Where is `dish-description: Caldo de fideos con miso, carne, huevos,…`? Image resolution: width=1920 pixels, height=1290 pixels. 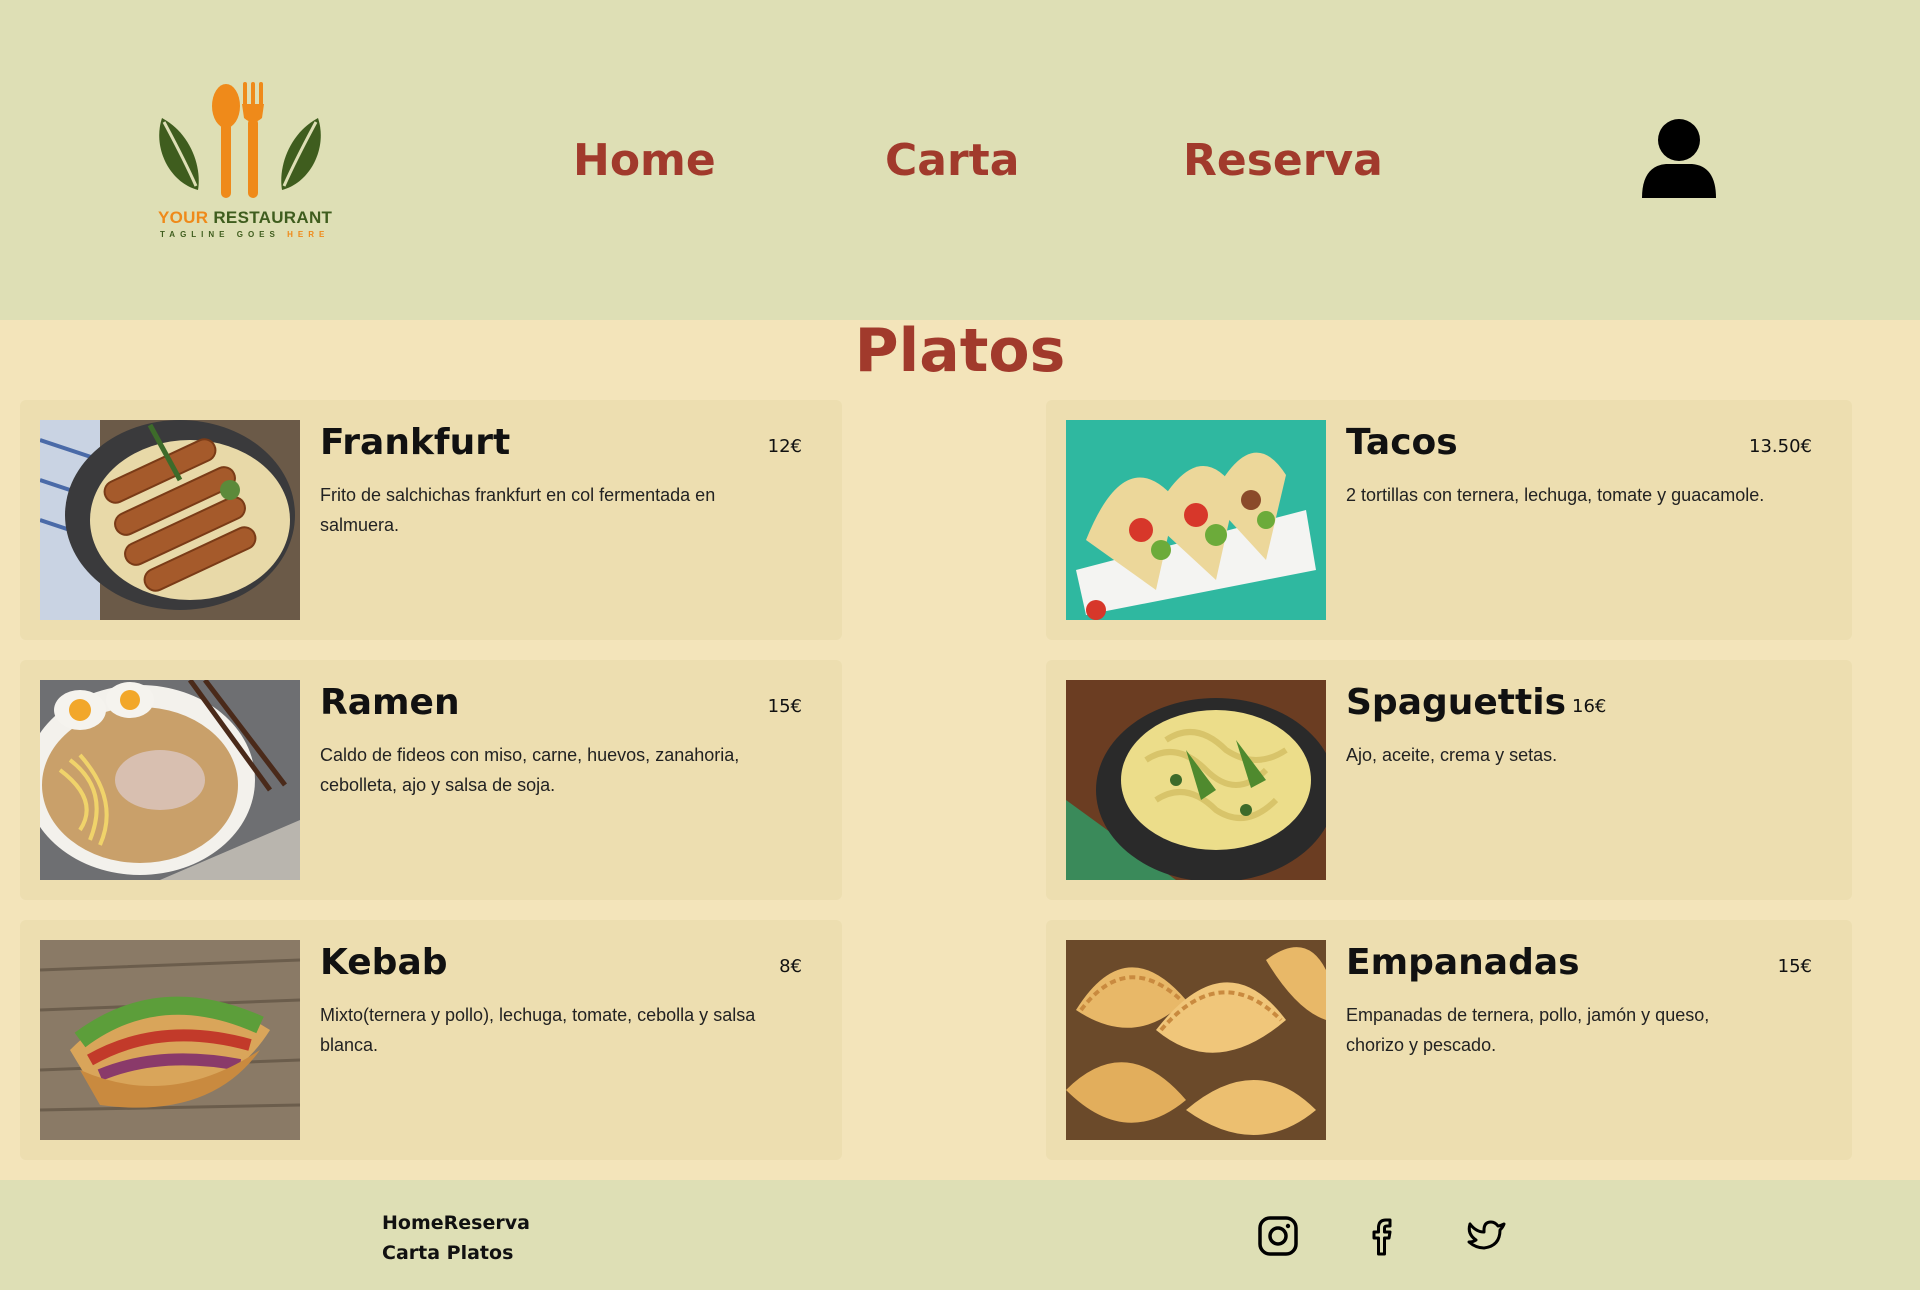
dish-description: Caldo de fideos con miso, carne, huevos,… is located at coordinates (530, 770).